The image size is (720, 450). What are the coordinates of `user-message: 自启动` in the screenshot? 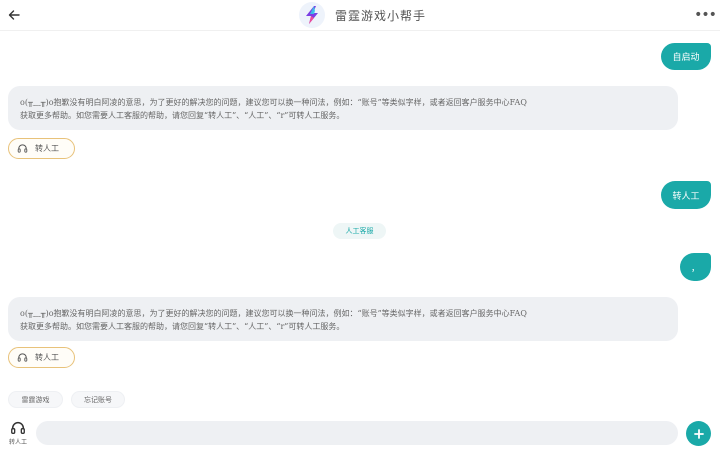 It's located at (686, 56).